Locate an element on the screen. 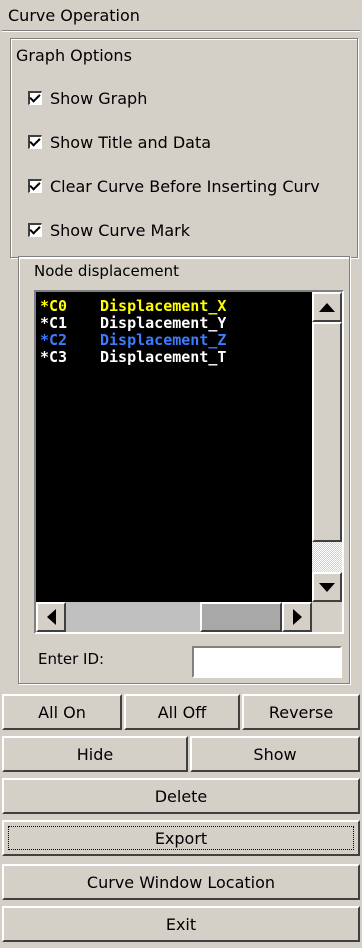 This screenshot has width=362, height=948. show-curve-mark-checkbox: Show Curve Mark is located at coordinates (109, 230).